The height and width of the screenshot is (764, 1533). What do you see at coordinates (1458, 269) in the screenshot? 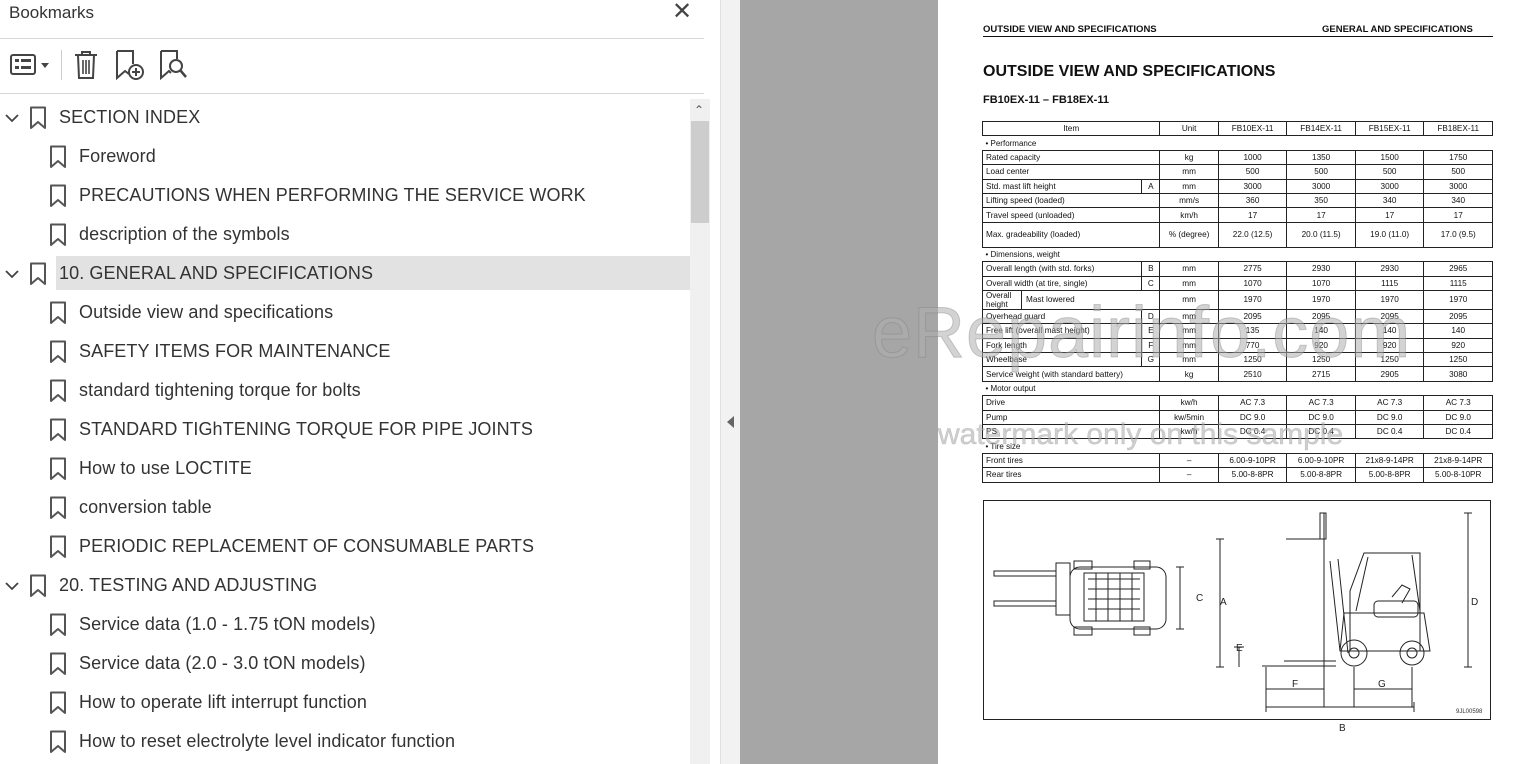
I see `value-cell: 2965` at bounding box center [1458, 269].